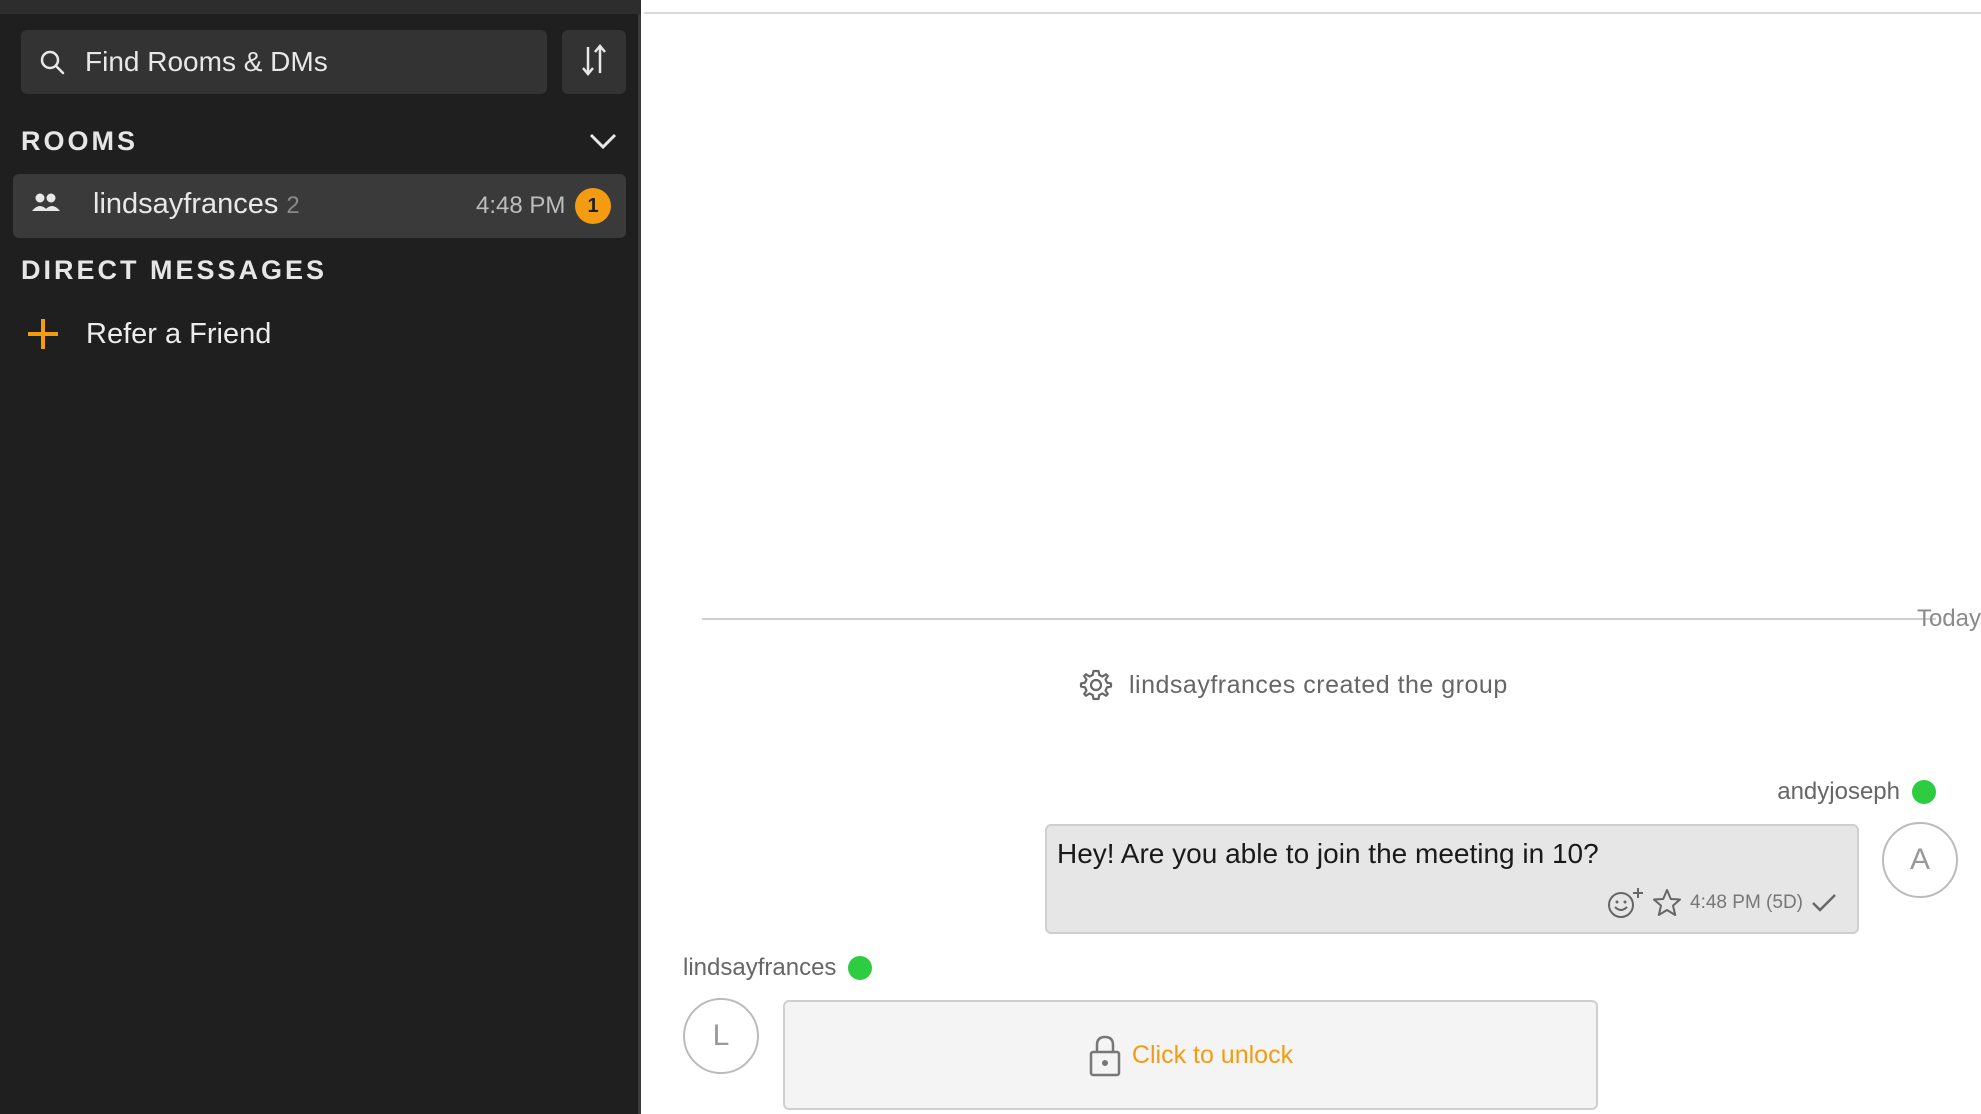  I want to click on room-name-text: lindsayfrances, so click(186, 204).